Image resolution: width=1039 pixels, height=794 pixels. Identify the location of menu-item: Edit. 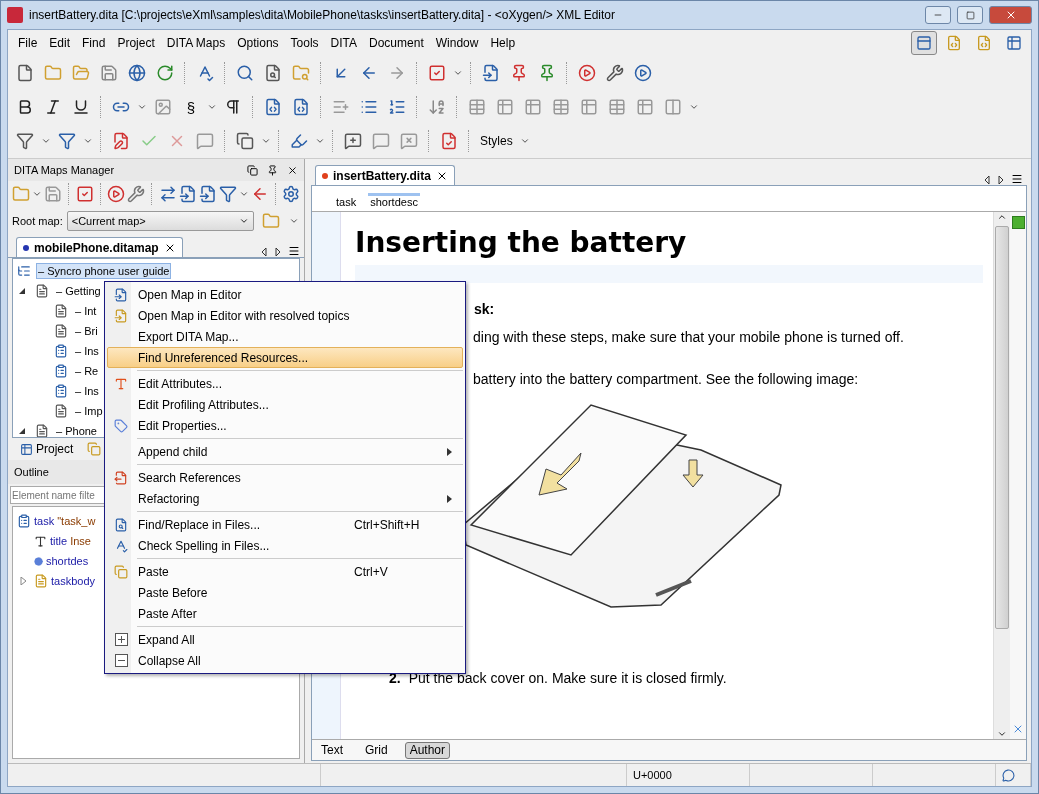
(60, 43).